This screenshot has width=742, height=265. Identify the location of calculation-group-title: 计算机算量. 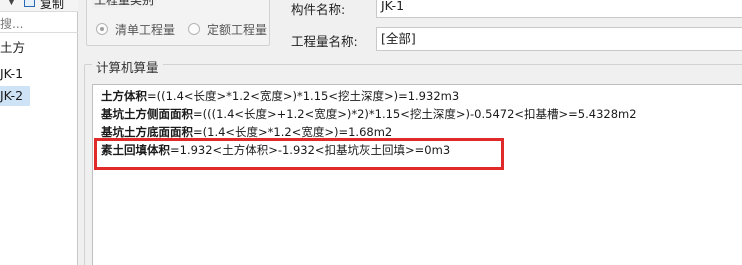
(127, 66).